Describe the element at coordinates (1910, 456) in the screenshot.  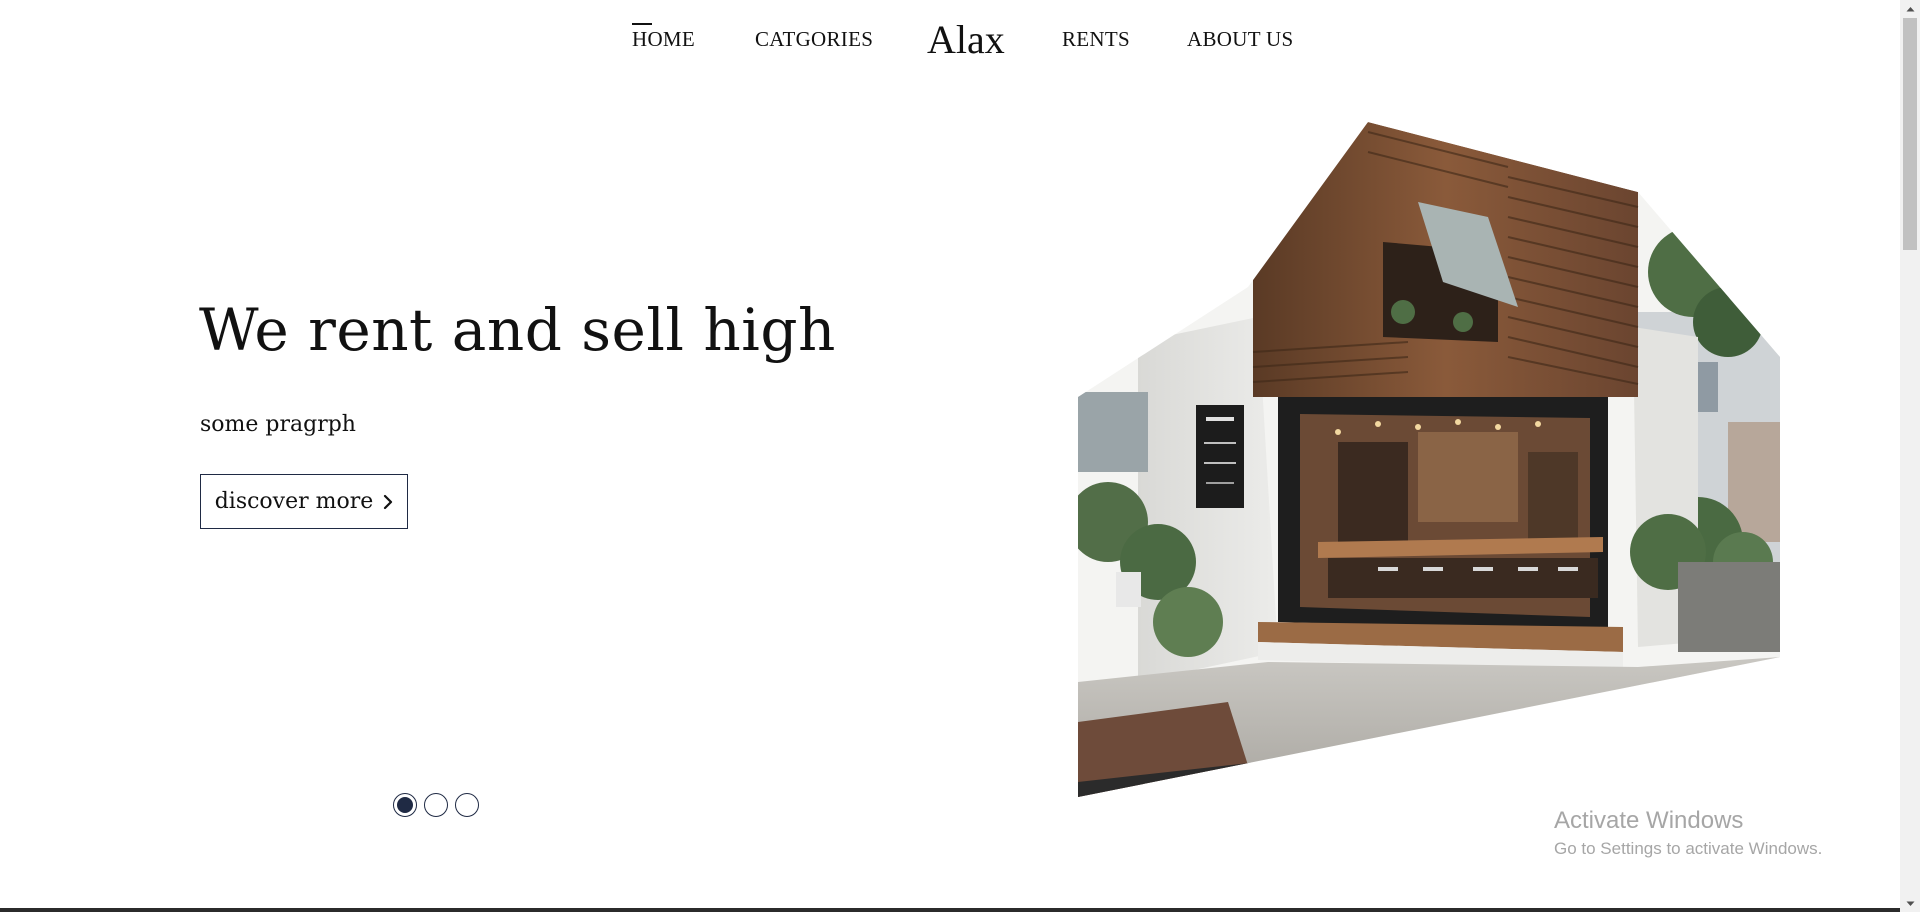
I see `vertical-scrollbar` at that location.